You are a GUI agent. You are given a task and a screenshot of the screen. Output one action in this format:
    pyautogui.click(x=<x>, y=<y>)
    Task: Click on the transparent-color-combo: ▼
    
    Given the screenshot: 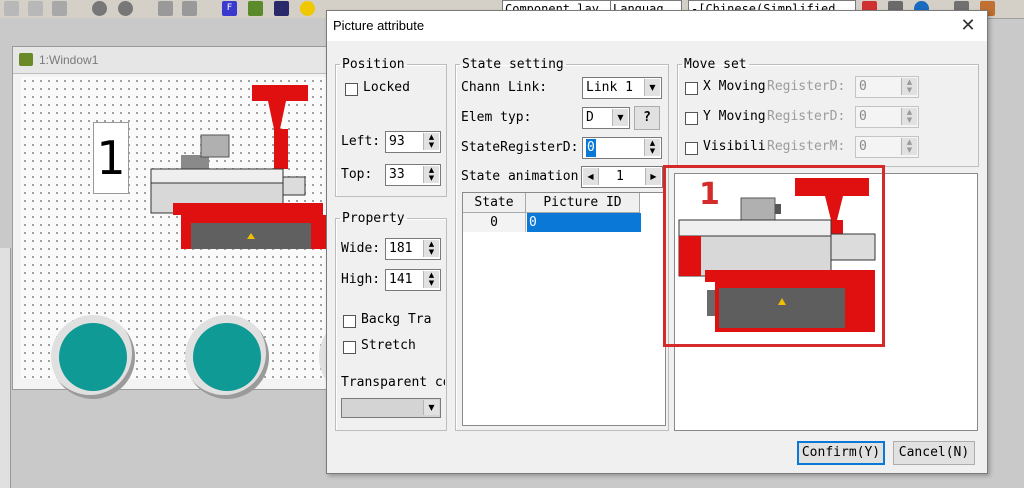 What is the action you would take?
    pyautogui.click(x=391, y=408)
    